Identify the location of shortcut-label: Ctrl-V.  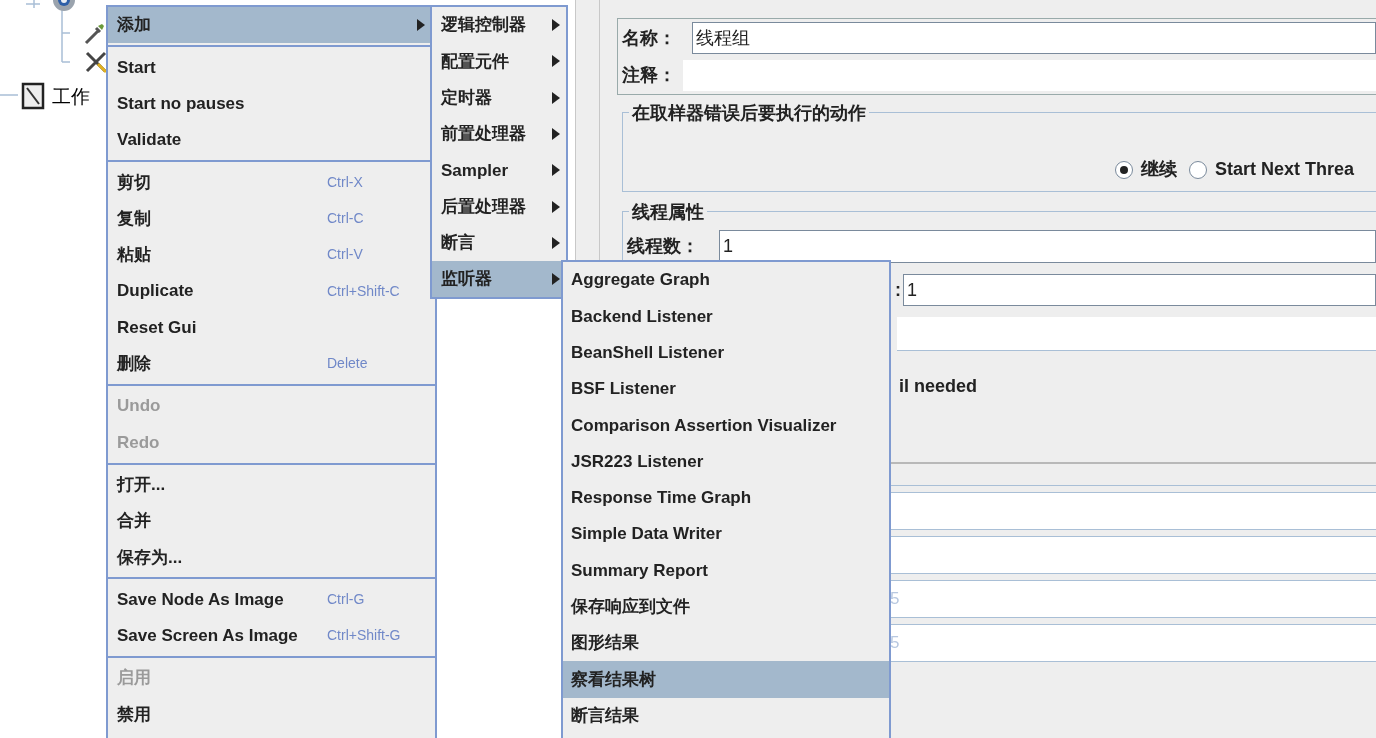
(345, 255).